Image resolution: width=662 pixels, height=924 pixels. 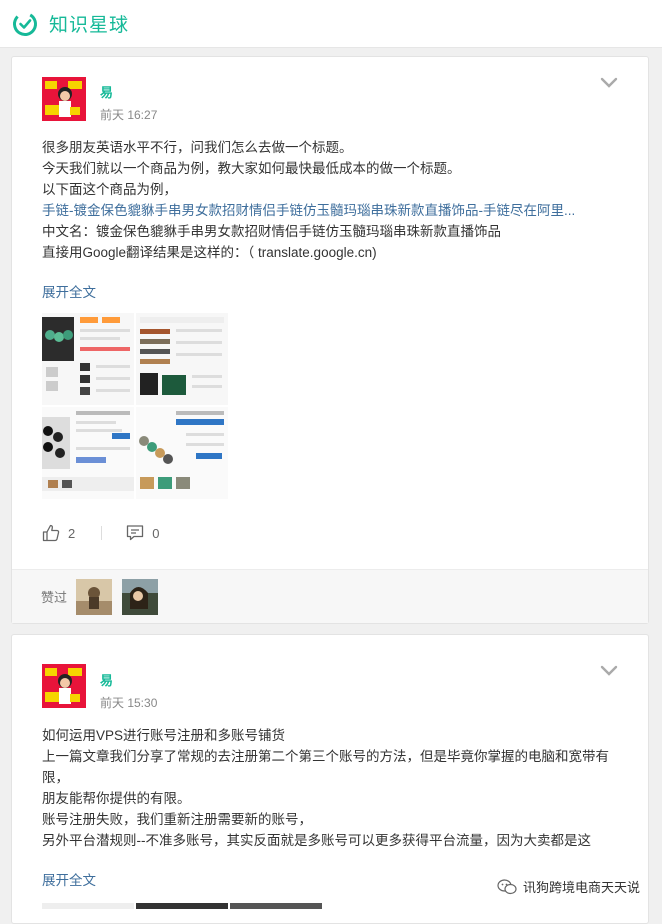 I want to click on planet-logo-icon, so click(x=25, y=24).